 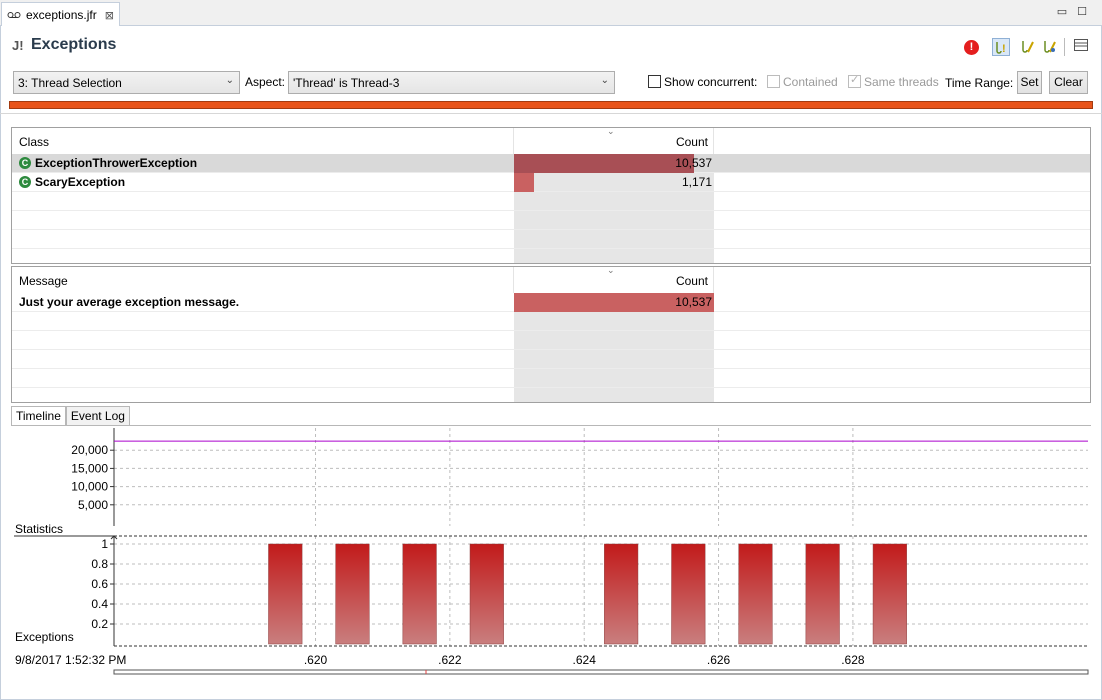 I want to click on column-header-message: Message, so click(x=43, y=280).